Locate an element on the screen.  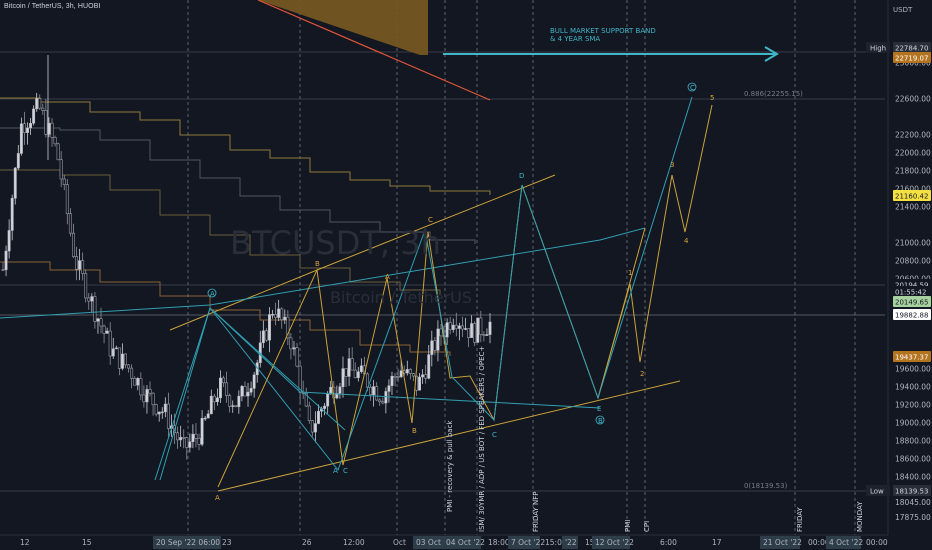
badge-green: 20149.65 is located at coordinates (911, 303).